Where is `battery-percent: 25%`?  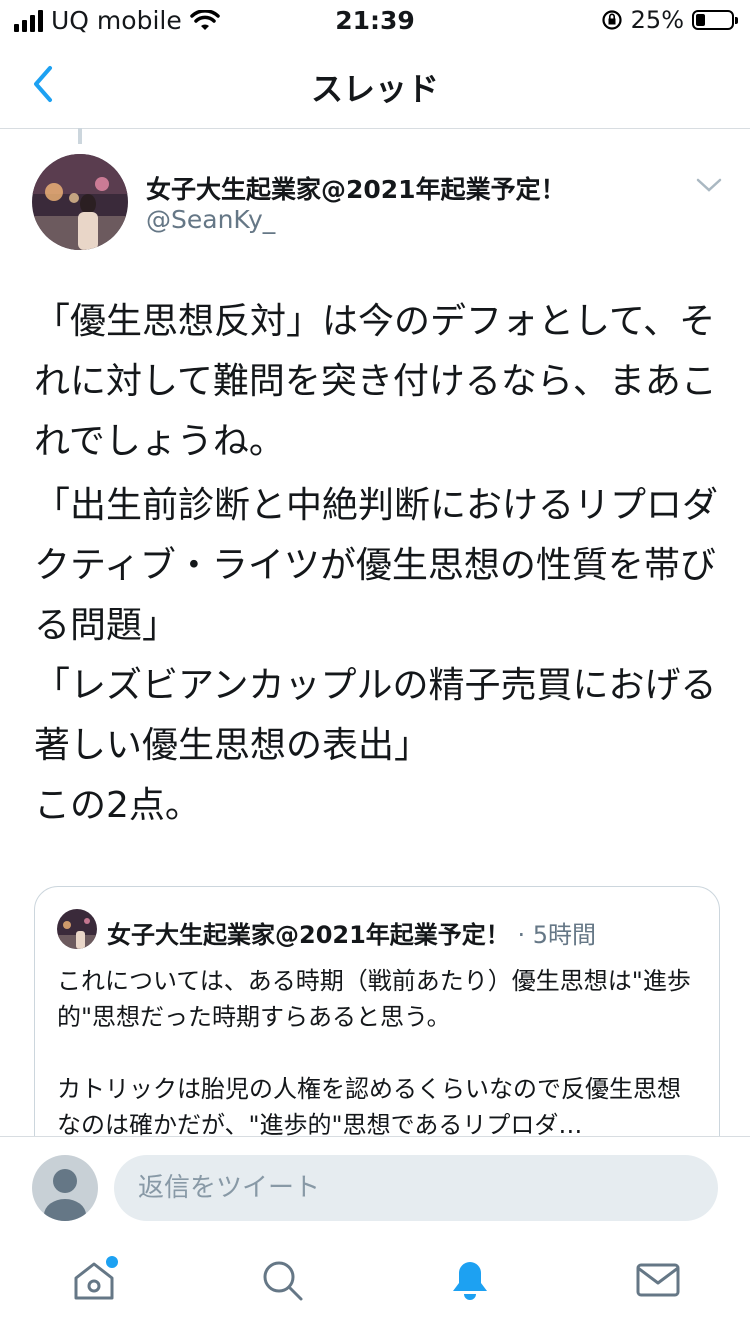 battery-percent: 25% is located at coordinates (657, 20).